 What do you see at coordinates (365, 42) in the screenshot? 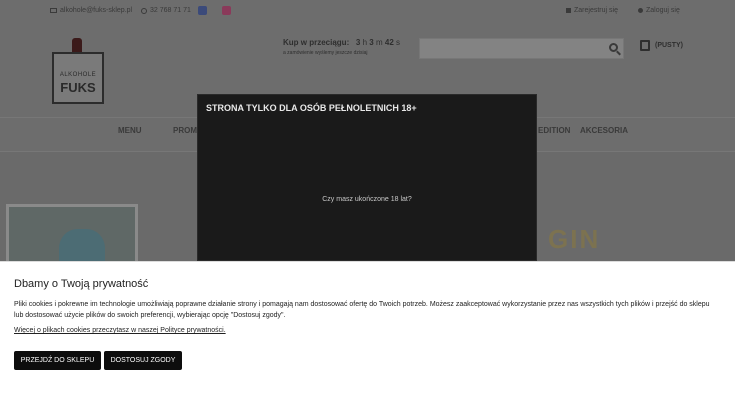
I see `timer-hours-unit: h` at bounding box center [365, 42].